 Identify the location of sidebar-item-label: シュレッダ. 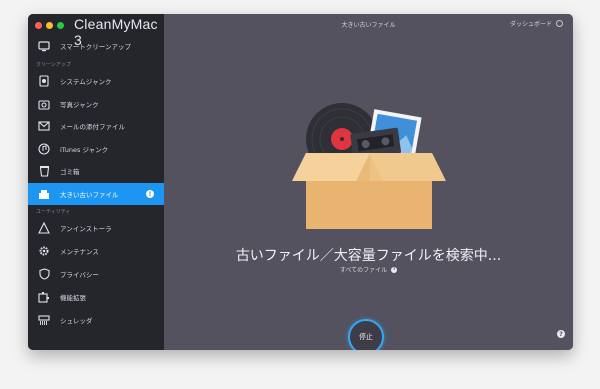
(76, 321).